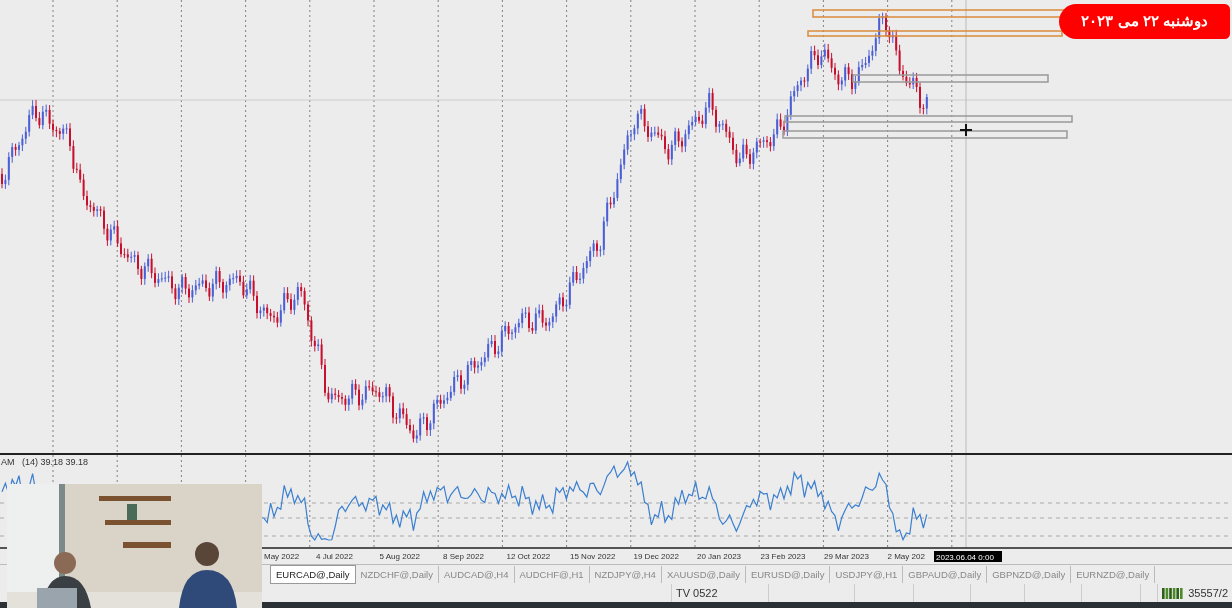  I want to click on axis-label: 2 May 202, so click(906, 556).